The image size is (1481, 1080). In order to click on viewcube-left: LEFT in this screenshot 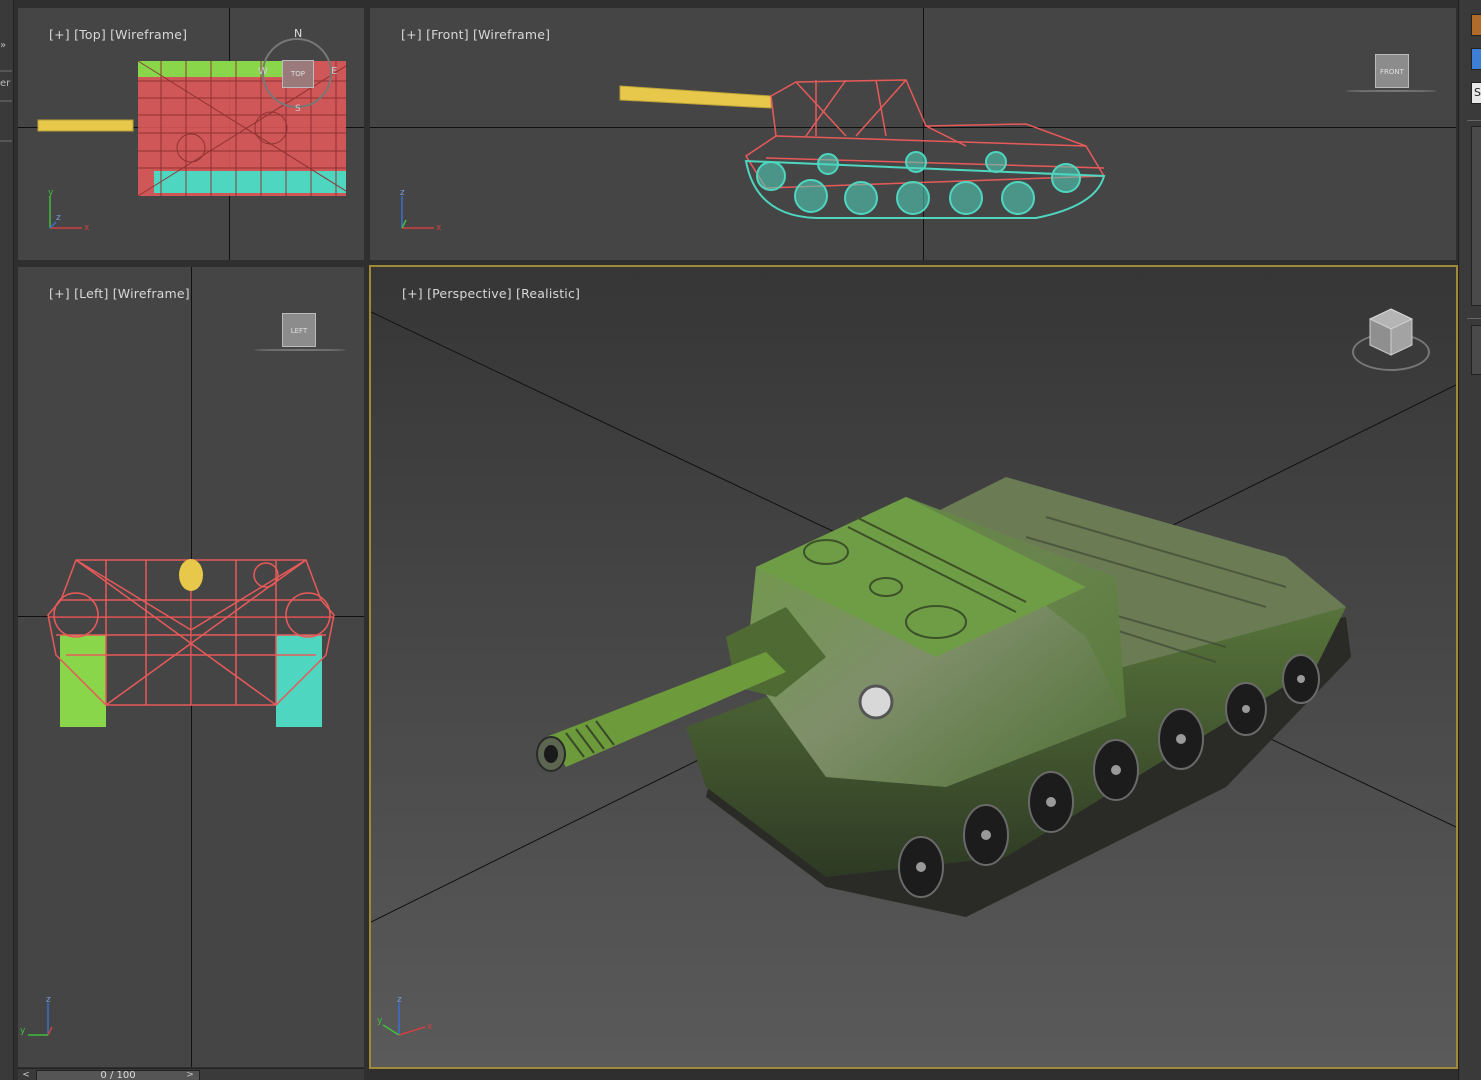, I will do `click(300, 335)`.